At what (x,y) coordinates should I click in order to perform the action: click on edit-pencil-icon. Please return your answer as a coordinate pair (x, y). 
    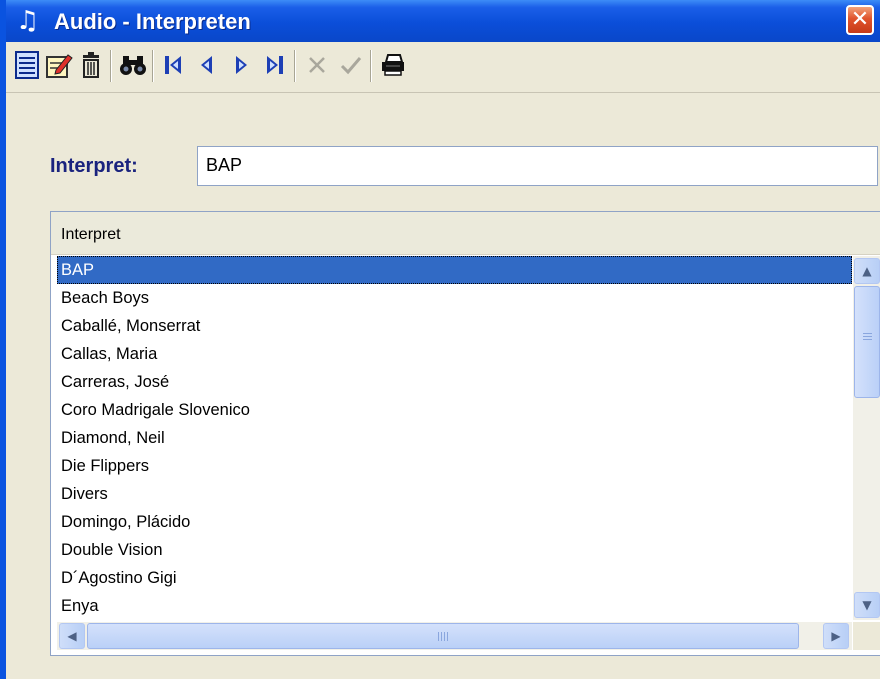
    Looking at the image, I should click on (59, 66).